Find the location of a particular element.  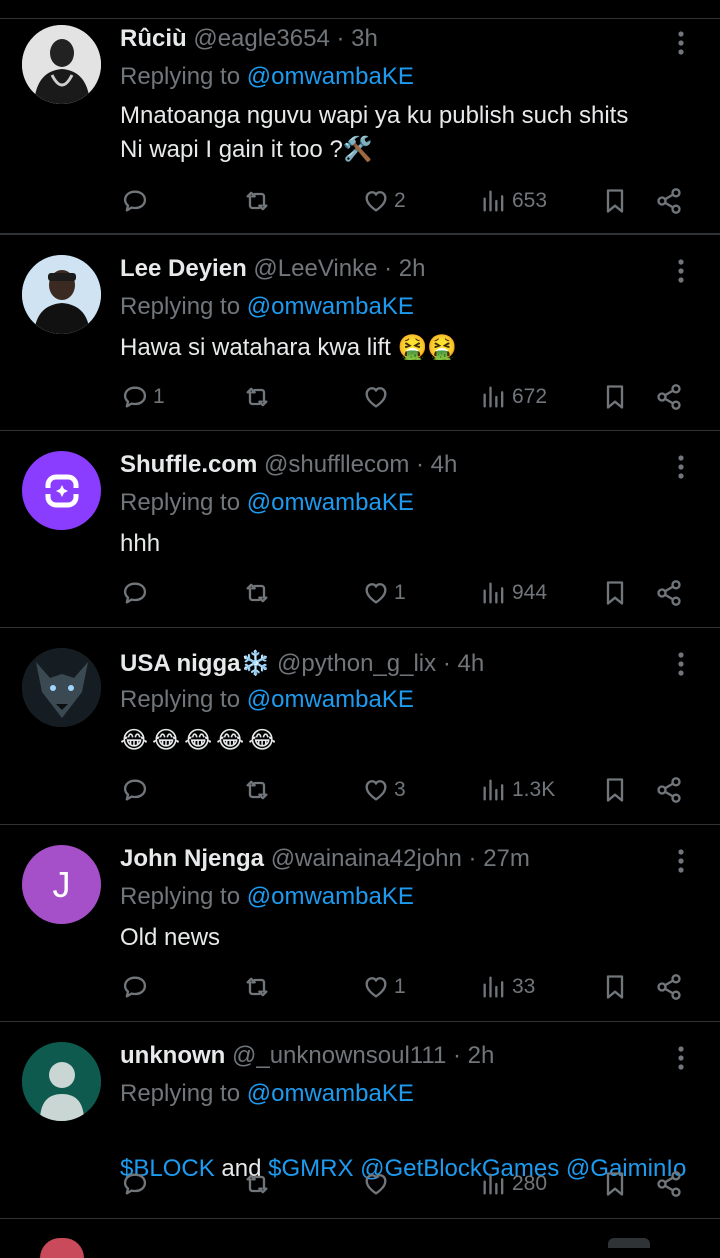

display-name: Shuffle.com is located at coordinates (188, 464).